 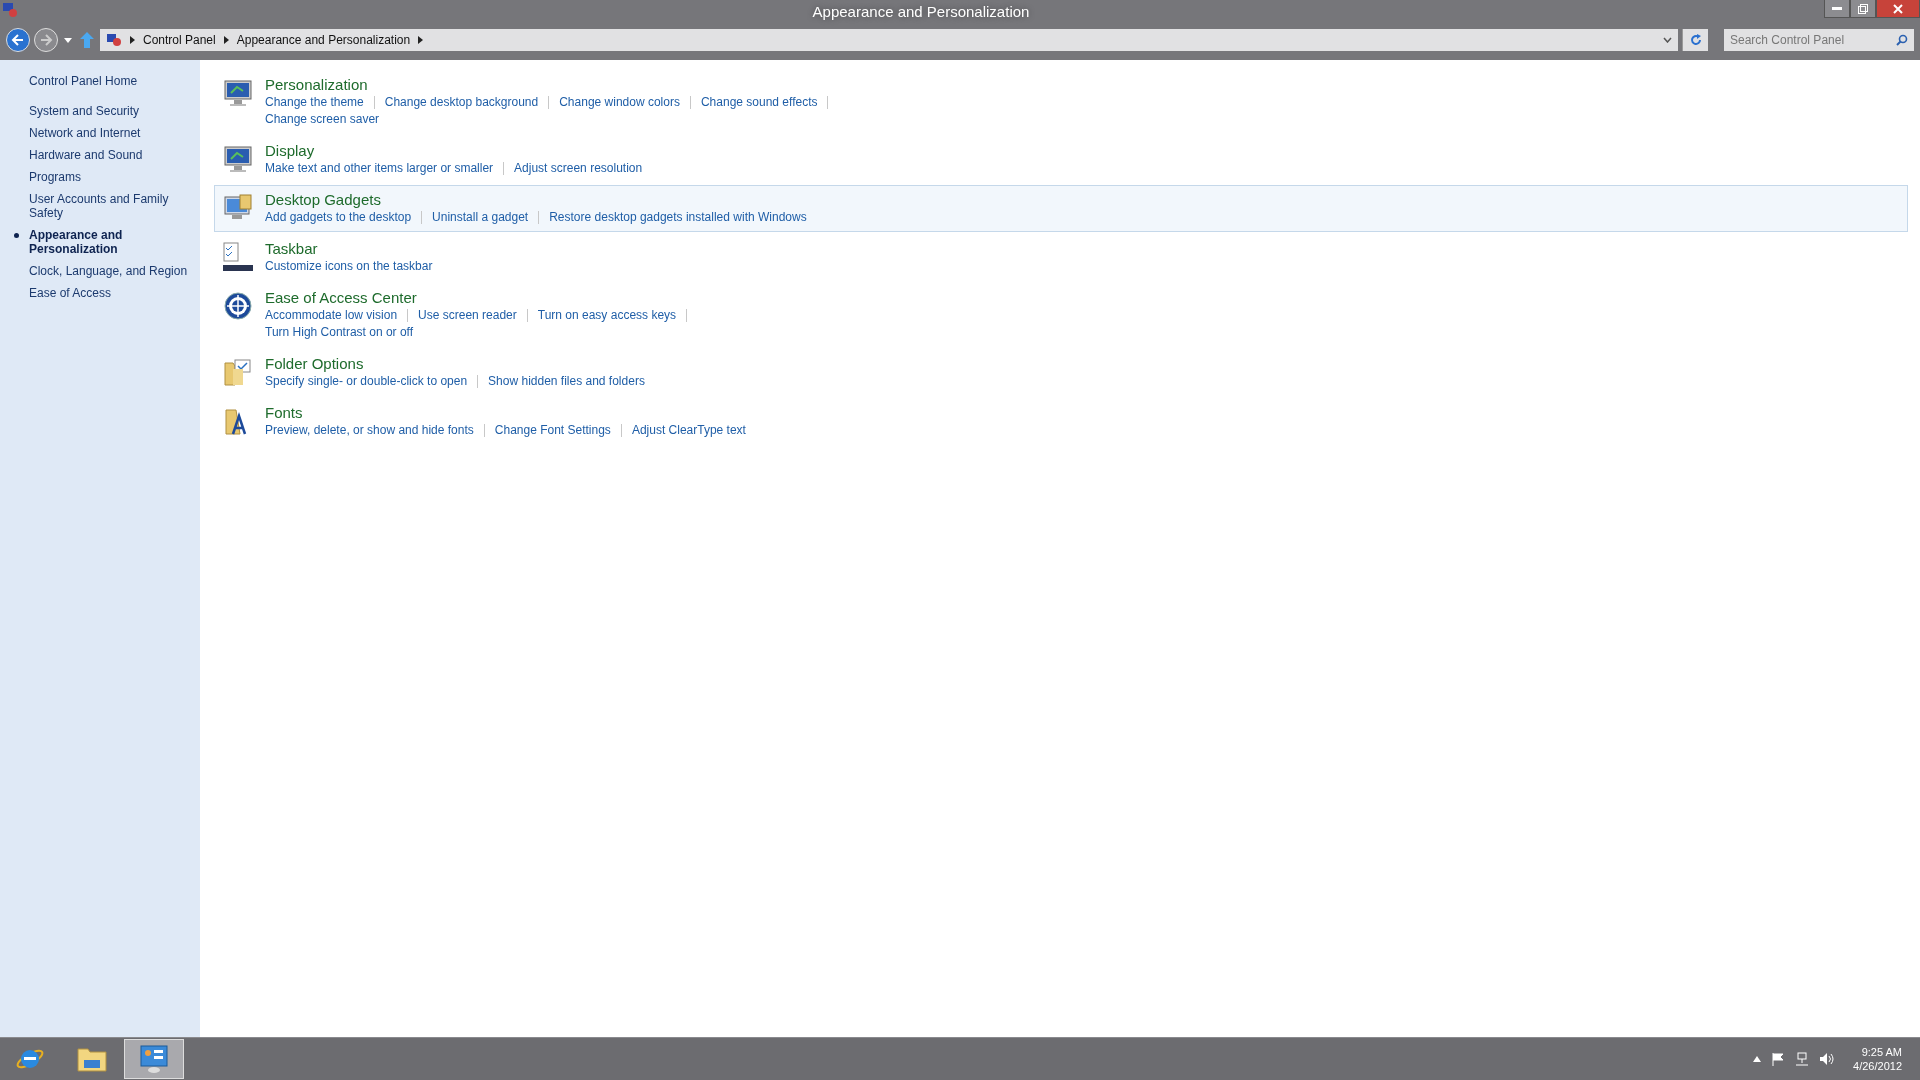 What do you see at coordinates (87, 40) in the screenshot?
I see `up-arrow-icon` at bounding box center [87, 40].